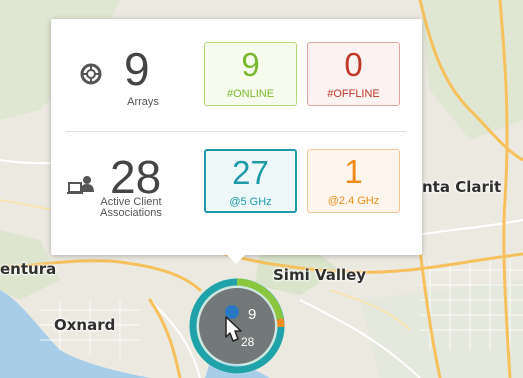  I want to click on array-icon, so click(91, 74).